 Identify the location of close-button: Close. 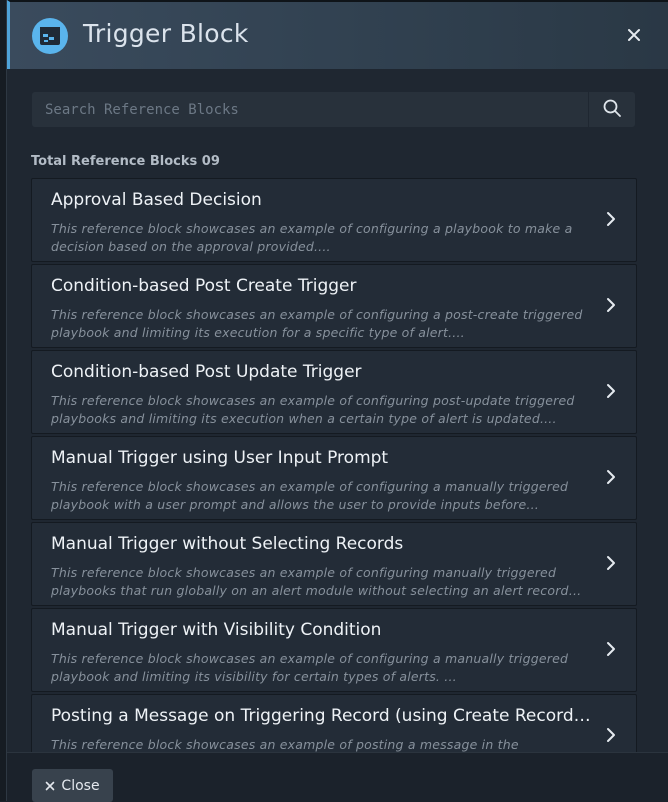
(72, 785).